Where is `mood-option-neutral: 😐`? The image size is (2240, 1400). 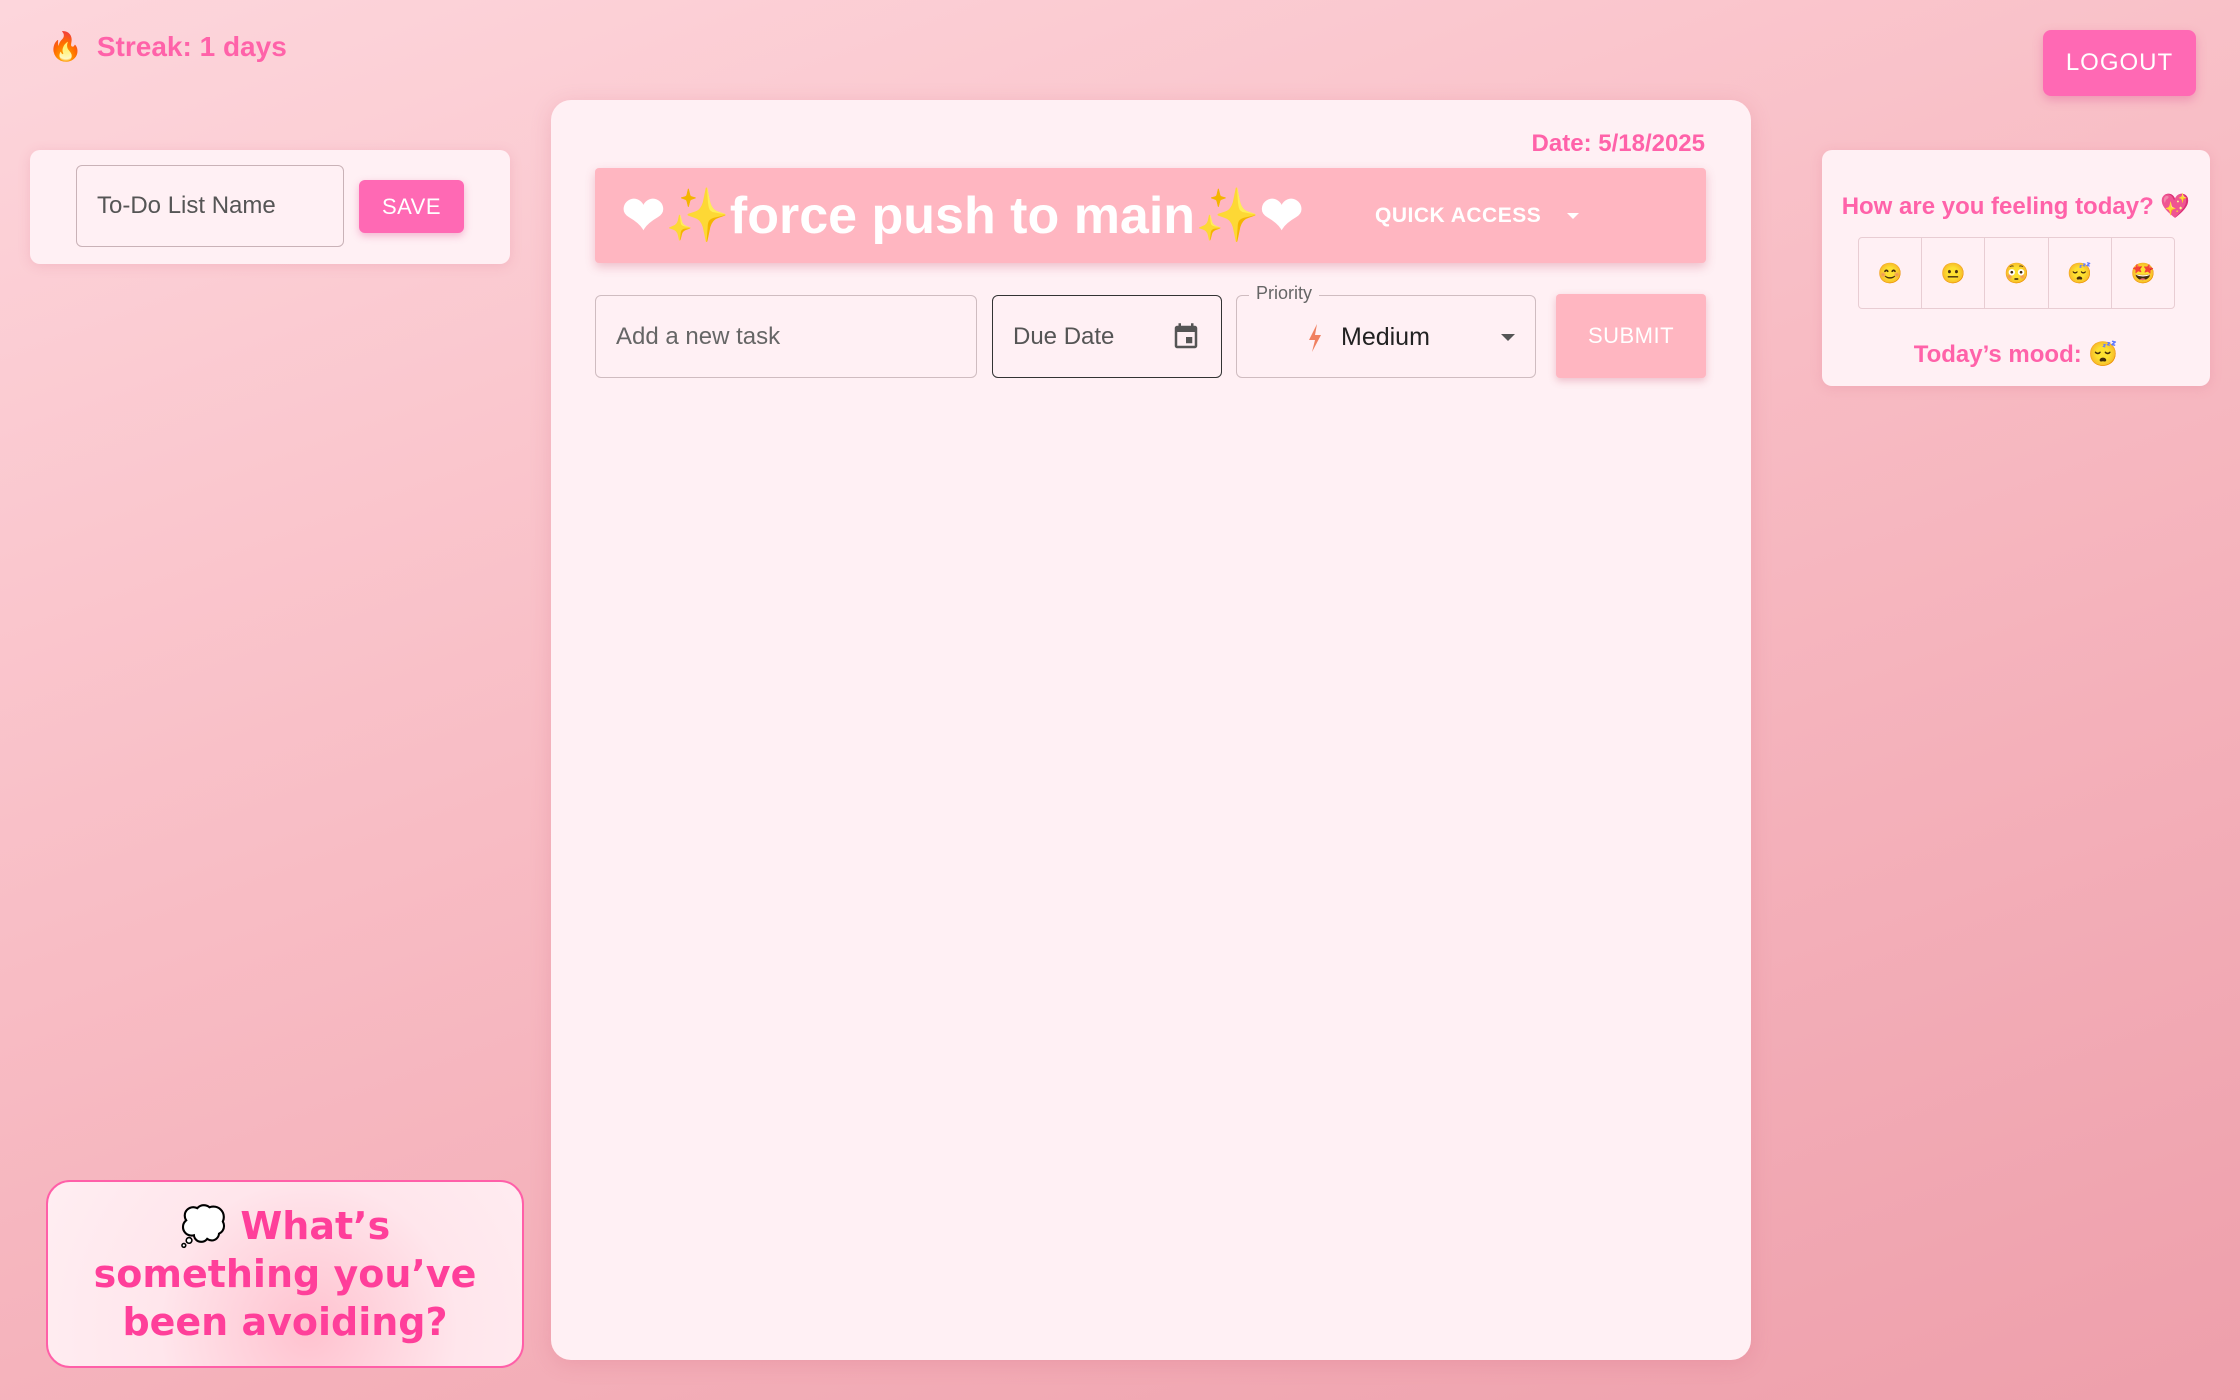
mood-option-neutral: 😐 is located at coordinates (1954, 273).